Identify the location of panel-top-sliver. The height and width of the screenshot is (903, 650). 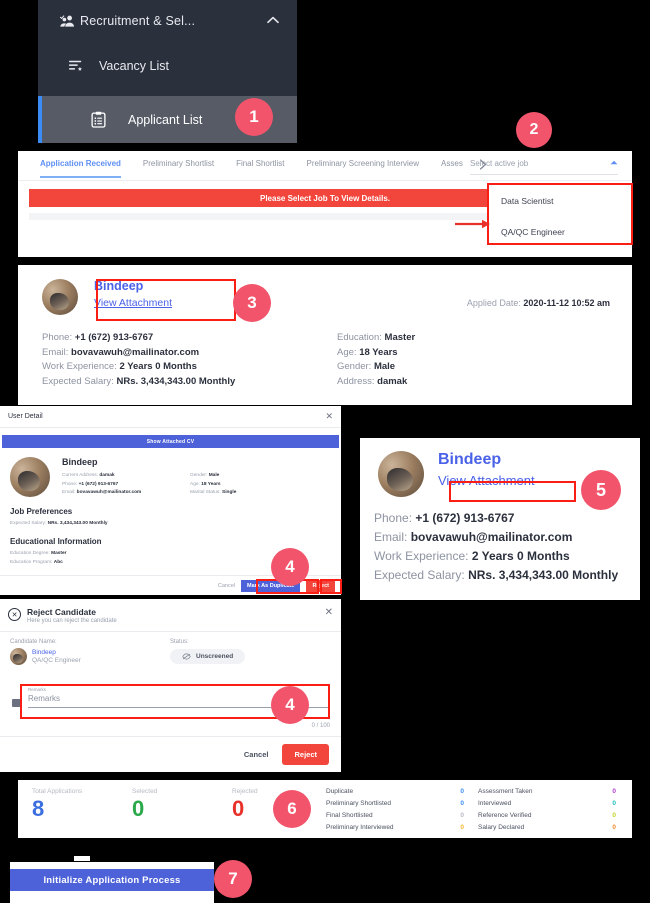
(82, 858).